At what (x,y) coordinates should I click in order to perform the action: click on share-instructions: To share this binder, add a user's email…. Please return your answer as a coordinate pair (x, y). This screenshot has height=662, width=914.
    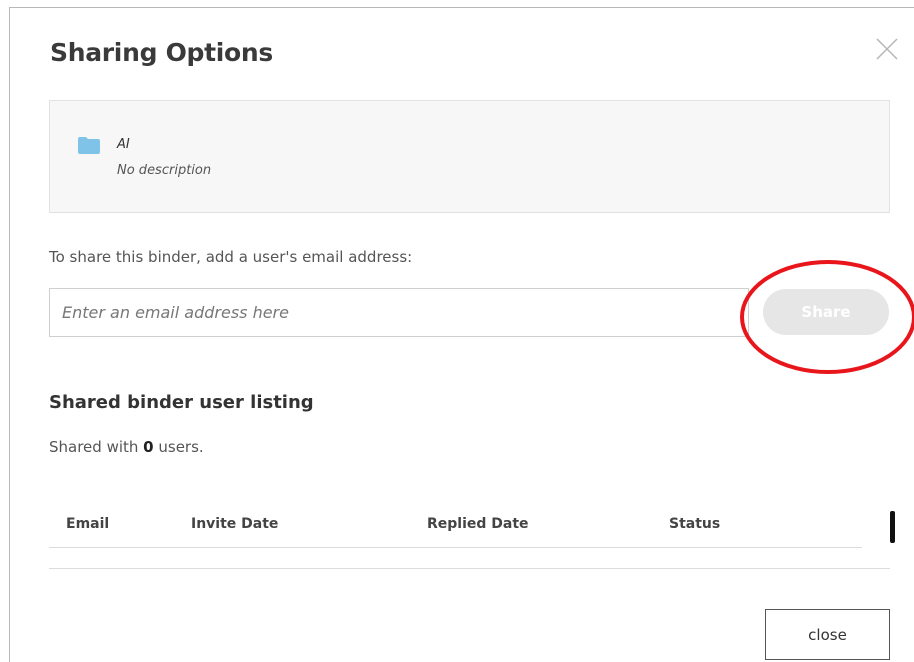
    Looking at the image, I should click on (231, 257).